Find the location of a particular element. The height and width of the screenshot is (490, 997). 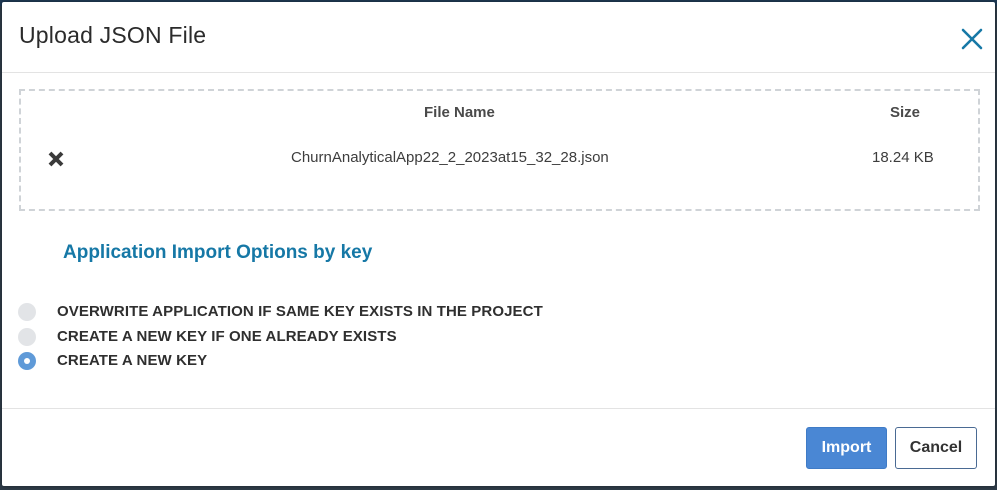

file-size-header: Size is located at coordinates (905, 112).